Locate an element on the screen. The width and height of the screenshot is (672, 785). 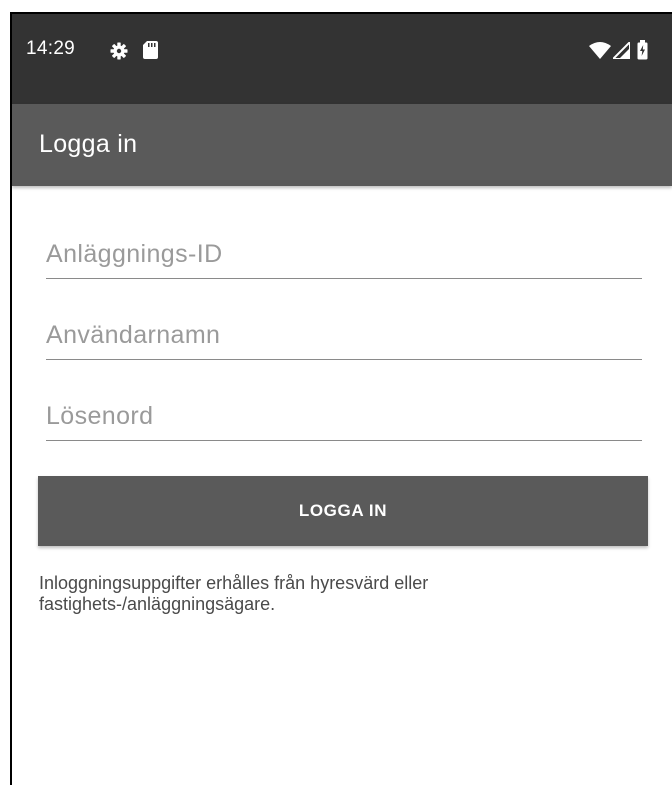
status-time: 14:29 is located at coordinates (51, 48).